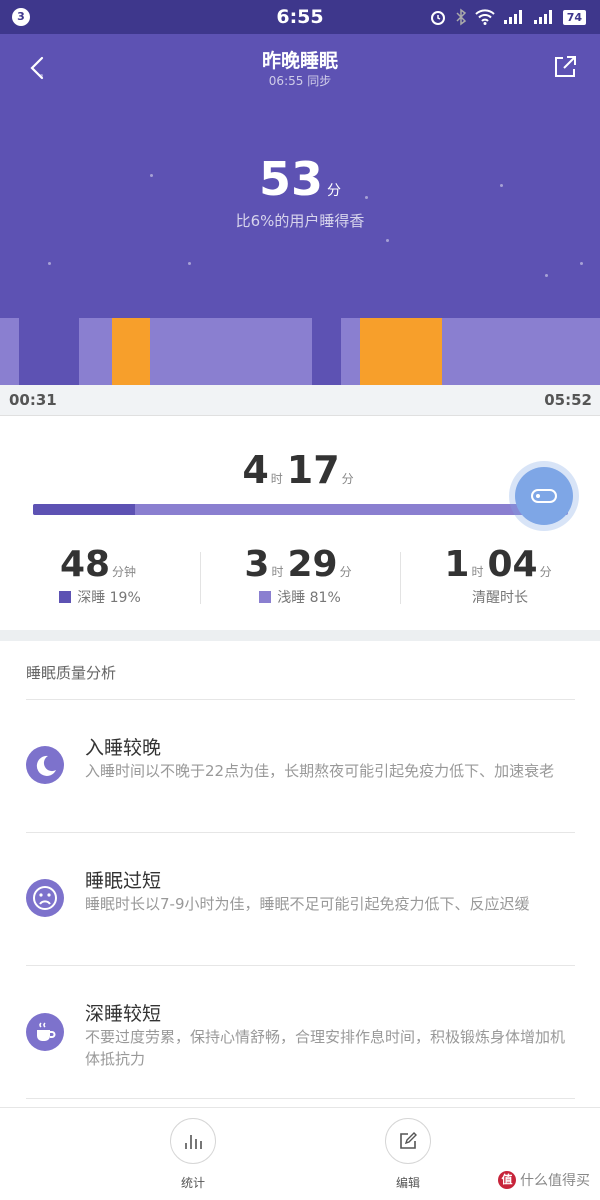  I want to click on signal-icon, so click(512, 17).